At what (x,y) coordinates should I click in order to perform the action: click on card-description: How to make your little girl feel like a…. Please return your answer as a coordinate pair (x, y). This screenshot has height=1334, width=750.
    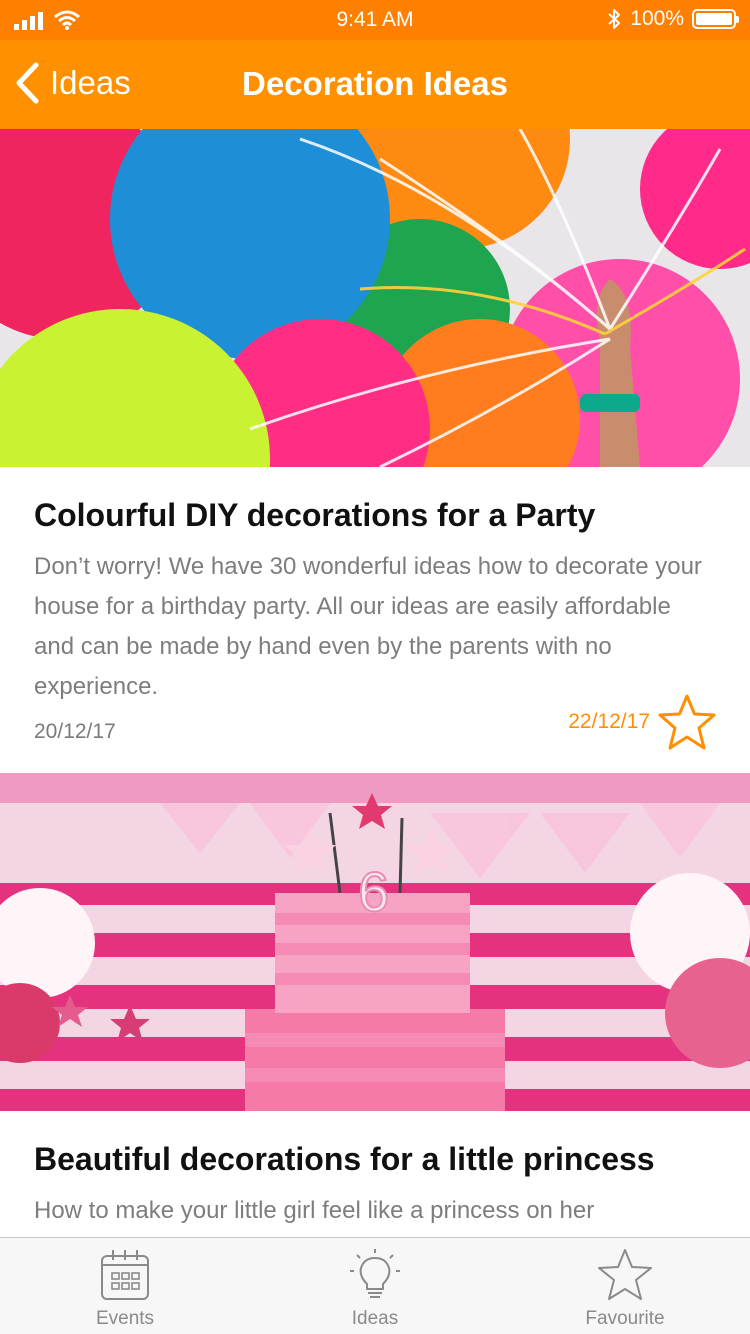
    Looking at the image, I should click on (314, 1210).